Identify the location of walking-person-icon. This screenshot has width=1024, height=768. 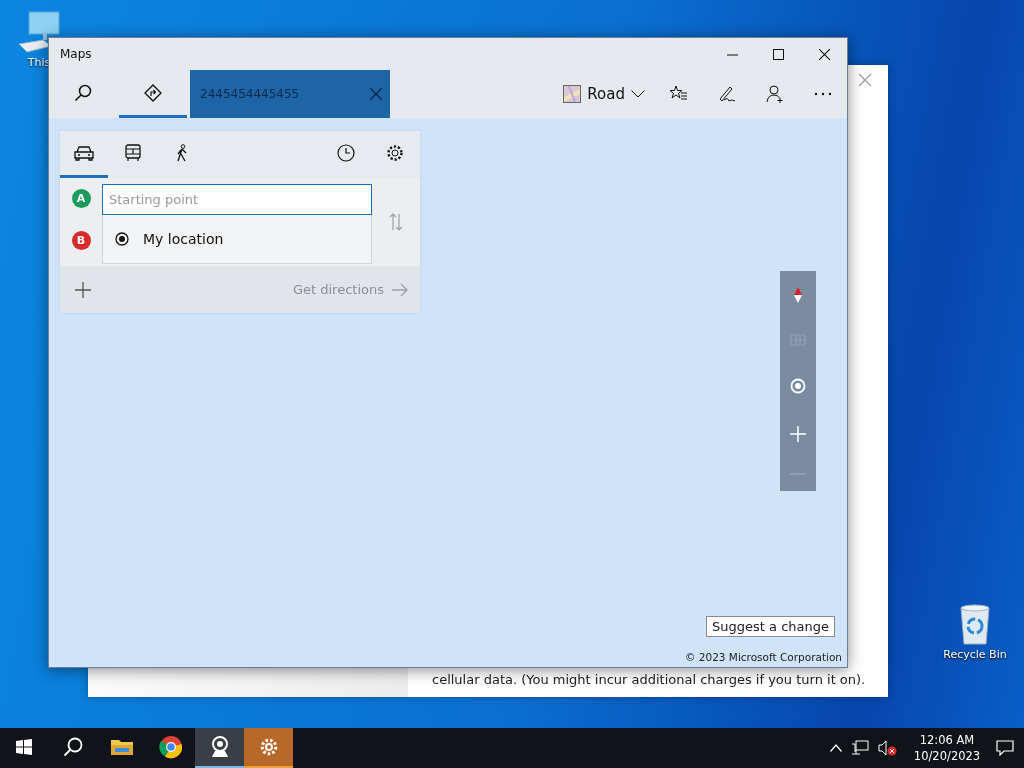
(182, 153).